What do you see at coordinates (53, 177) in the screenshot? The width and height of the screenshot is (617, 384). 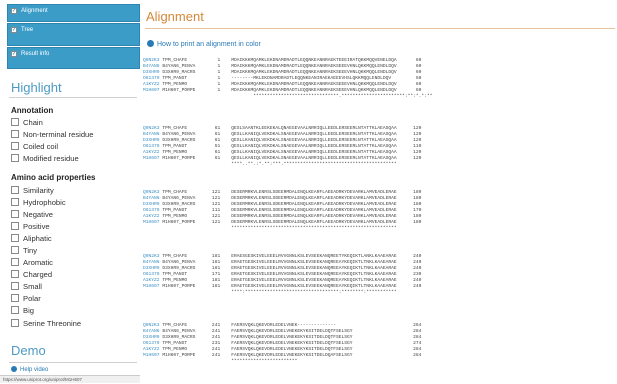 I see `amino-acid-properties-title: Amino acid properties` at bounding box center [53, 177].